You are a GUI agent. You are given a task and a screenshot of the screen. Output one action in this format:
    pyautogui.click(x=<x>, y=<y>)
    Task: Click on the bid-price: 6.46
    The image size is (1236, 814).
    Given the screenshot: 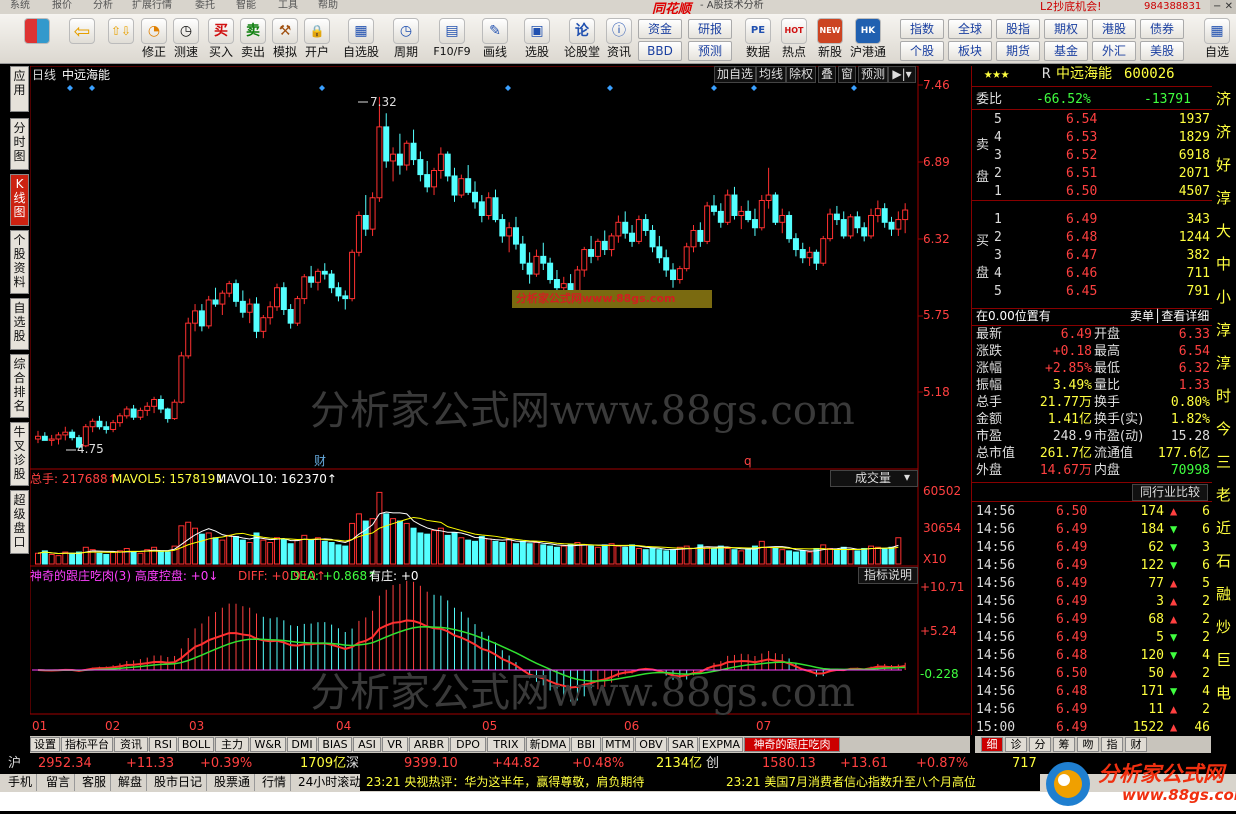 What is the action you would take?
    pyautogui.click(x=1081, y=273)
    